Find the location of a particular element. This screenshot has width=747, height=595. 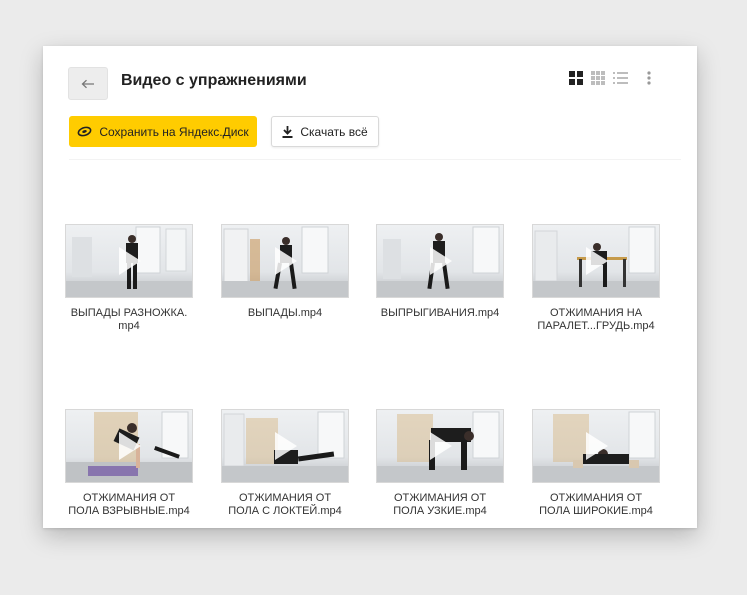

yandex-disk-icon is located at coordinates (84, 131).